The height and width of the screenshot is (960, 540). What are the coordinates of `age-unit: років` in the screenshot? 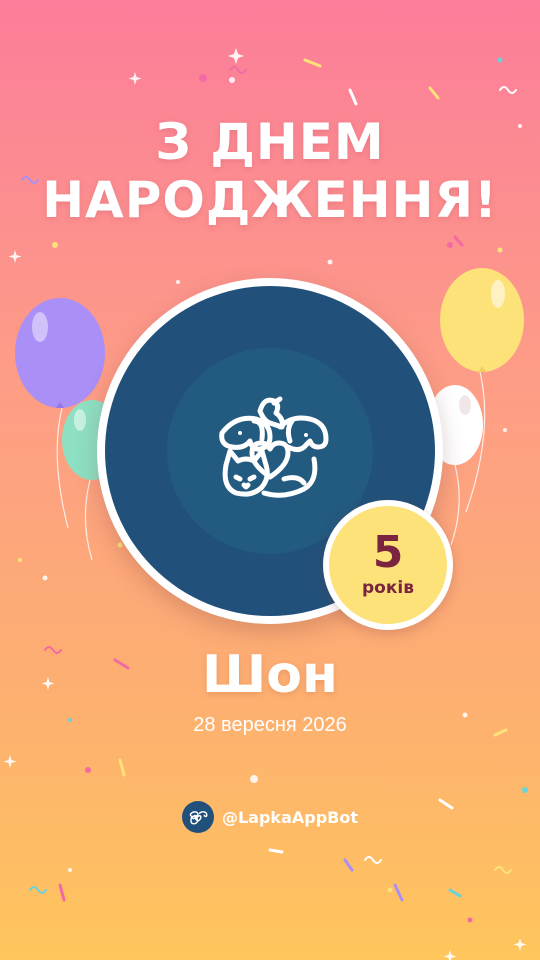 It's located at (388, 588).